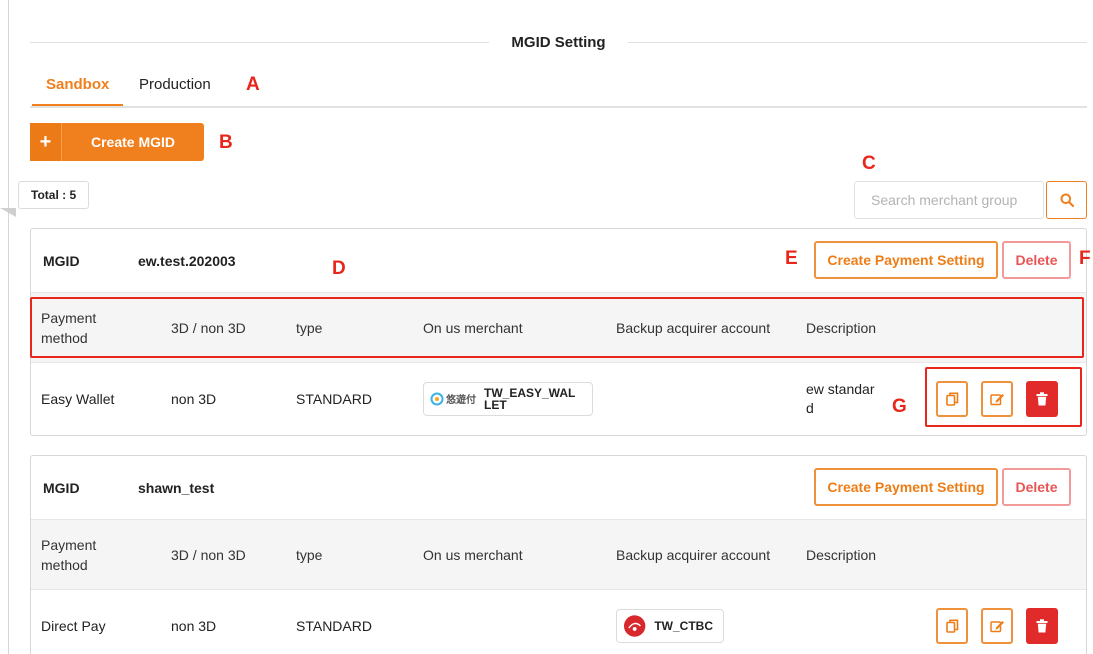  Describe the element at coordinates (8, 212) in the screenshot. I see `badge-tail` at that location.